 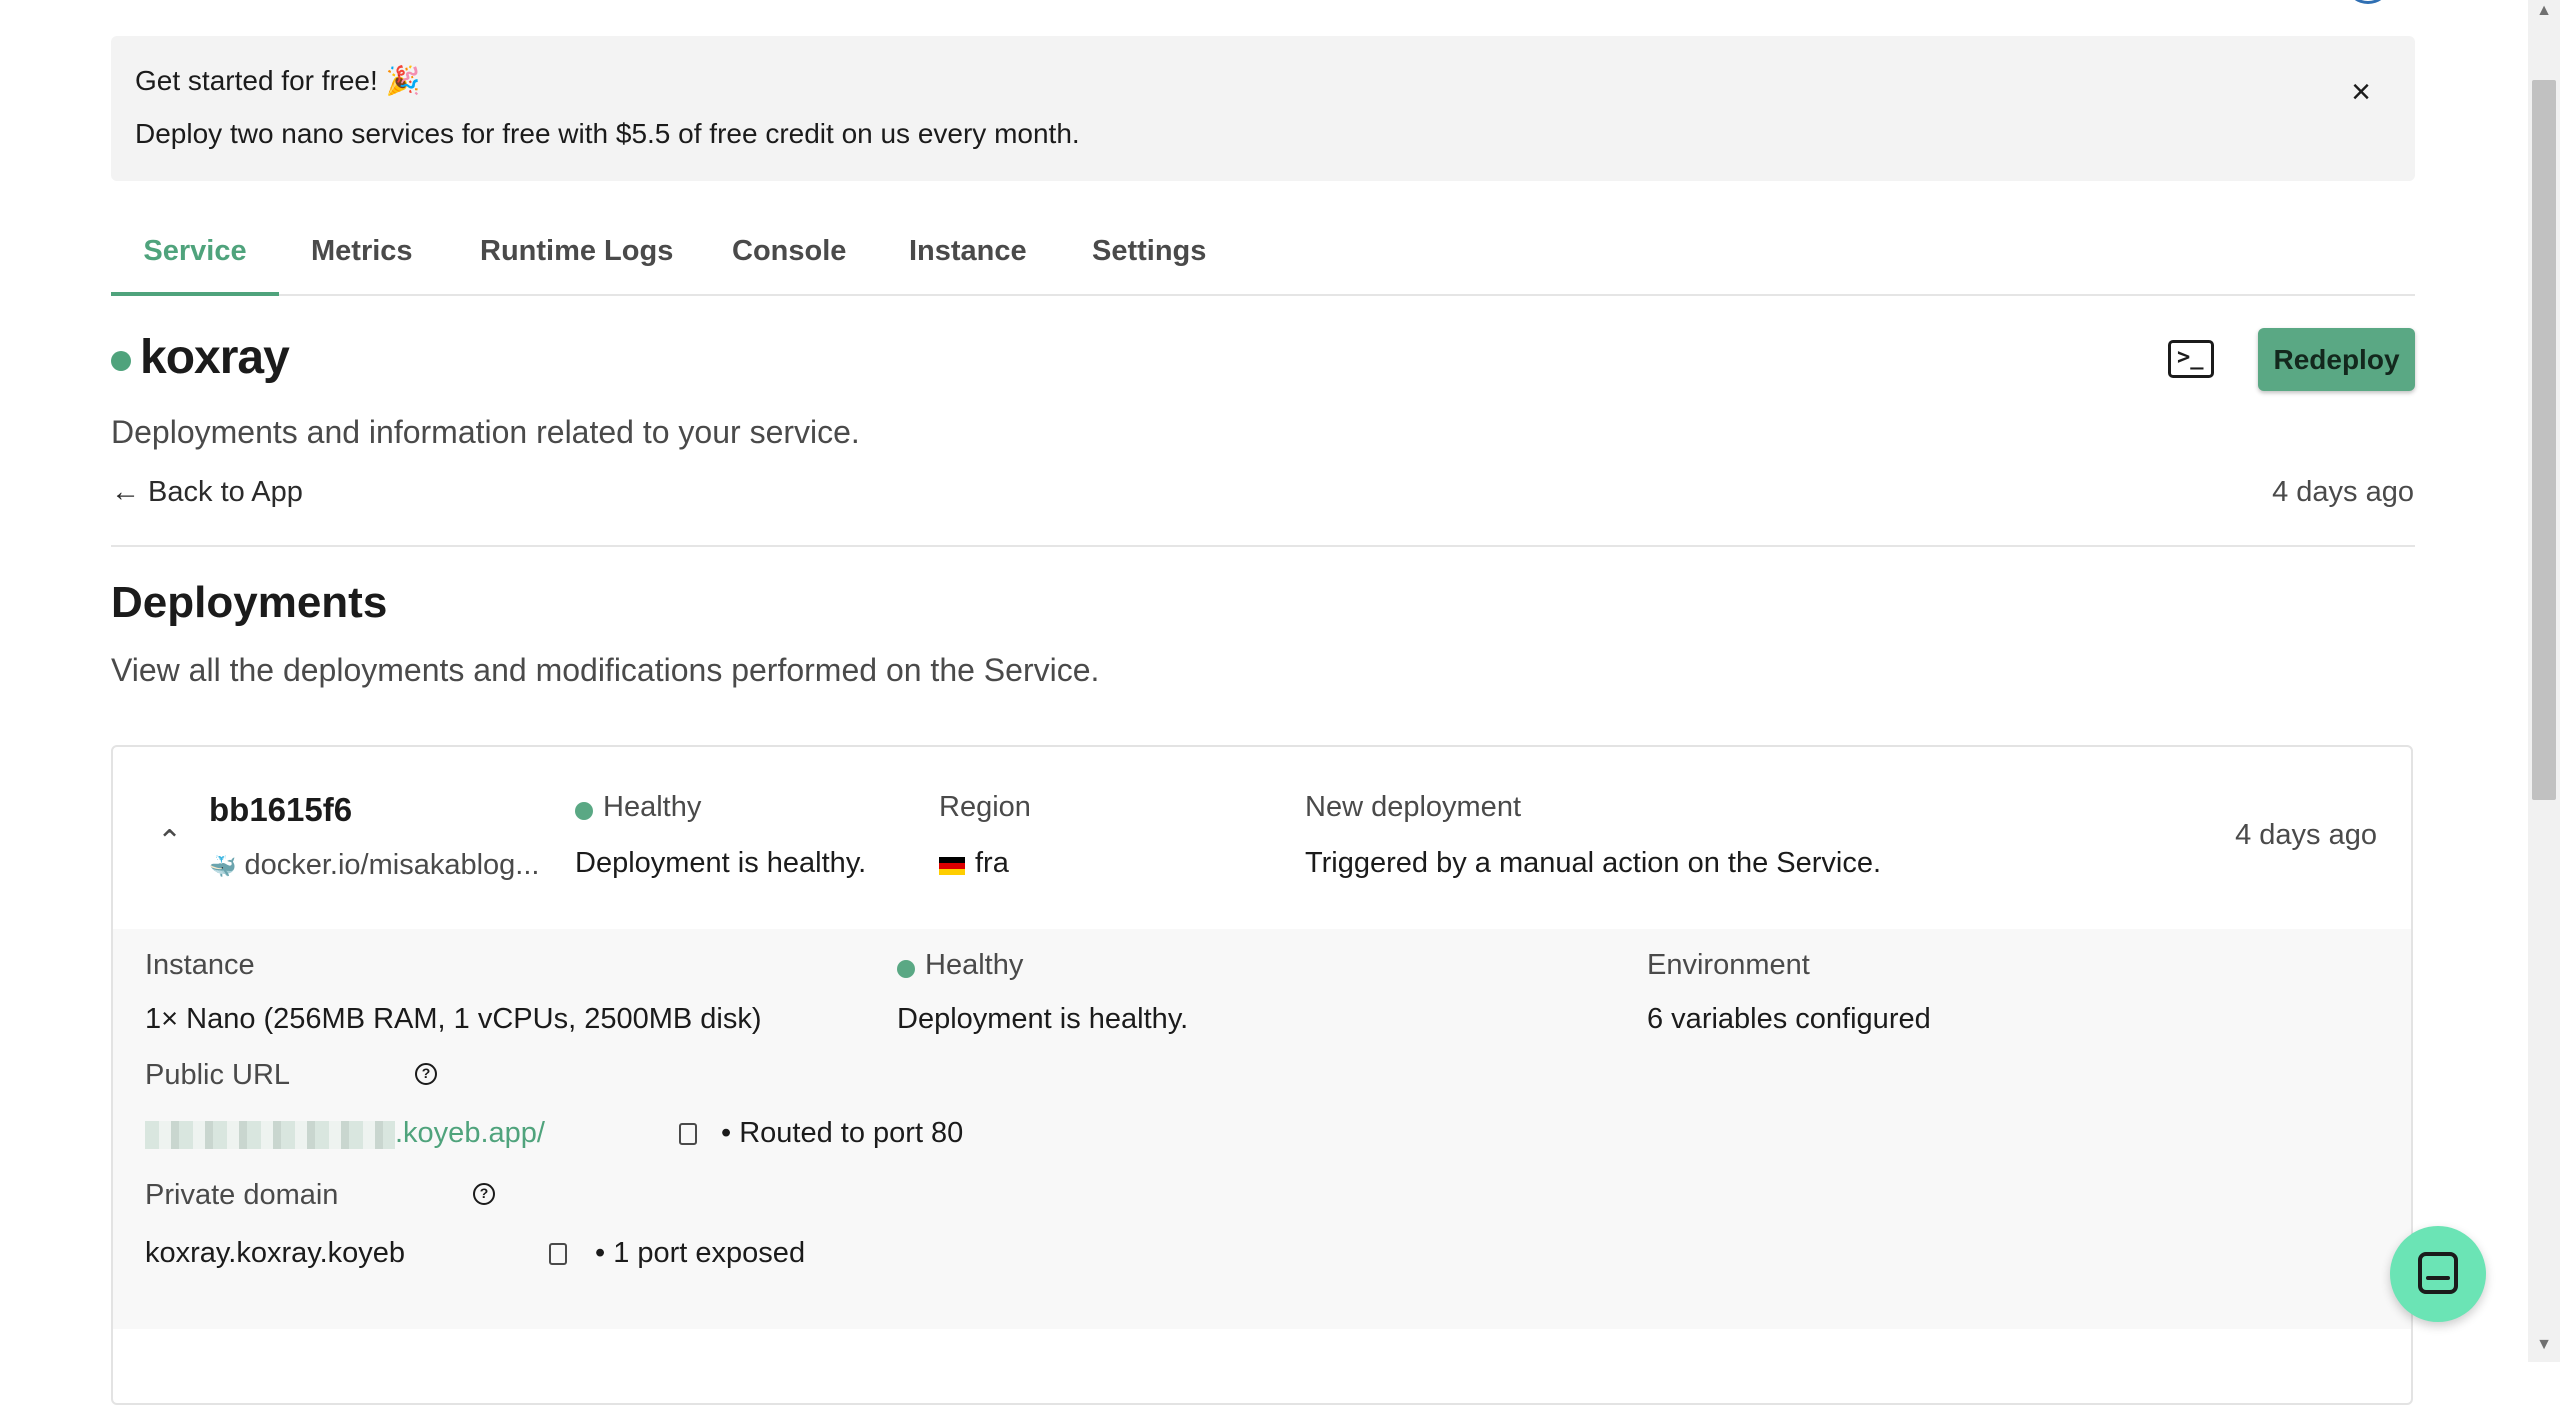 What do you see at coordinates (2368, 2) in the screenshot?
I see `user-avatar` at bounding box center [2368, 2].